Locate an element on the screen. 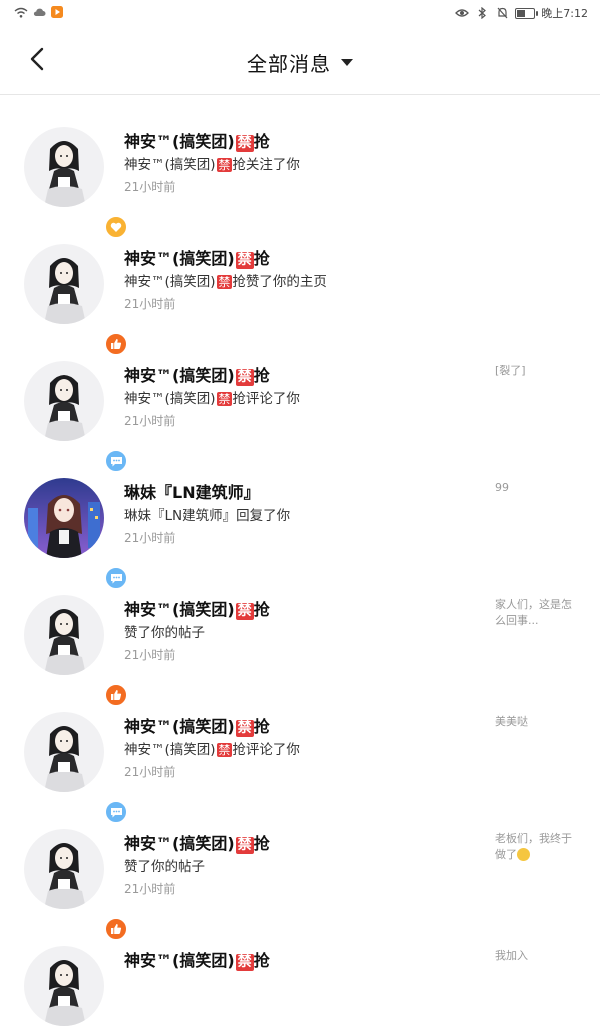  action-label: 抢评论了你 is located at coordinates (266, 399).